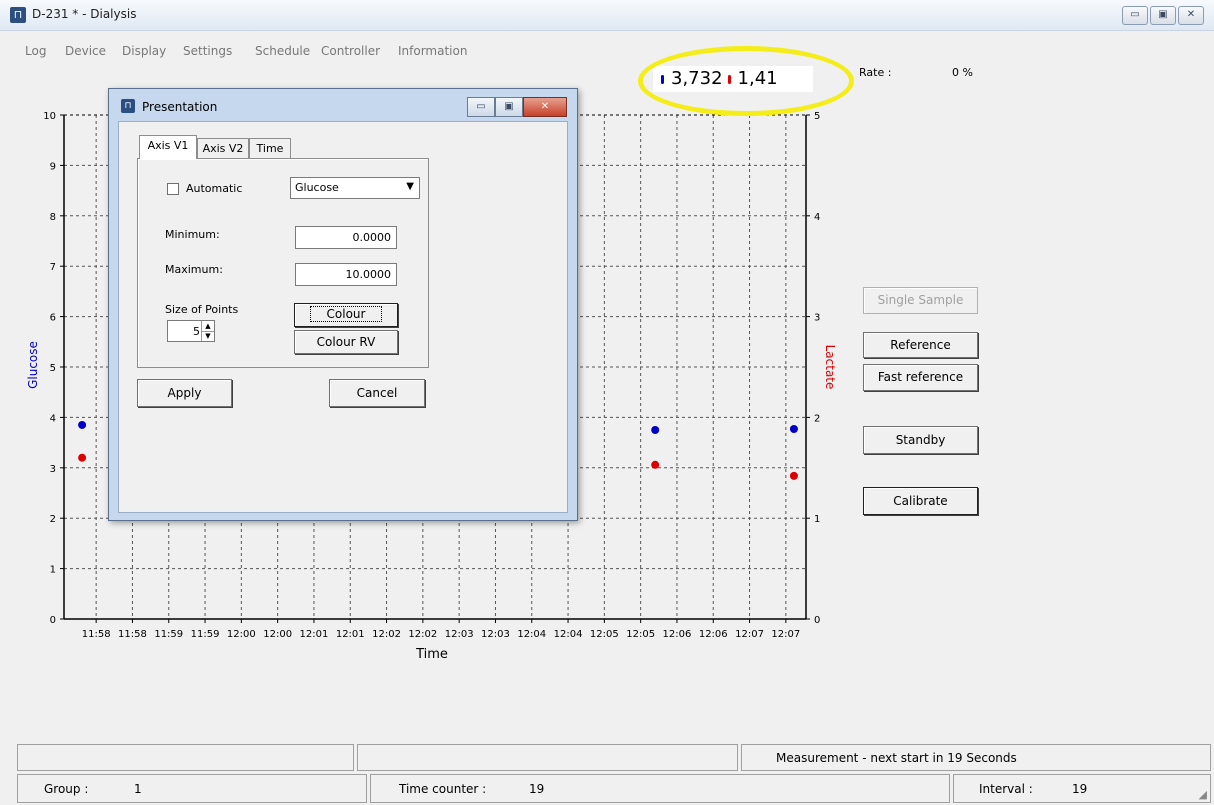  Describe the element at coordinates (377, 393) in the screenshot. I see `cancel-button: Cancel` at that location.